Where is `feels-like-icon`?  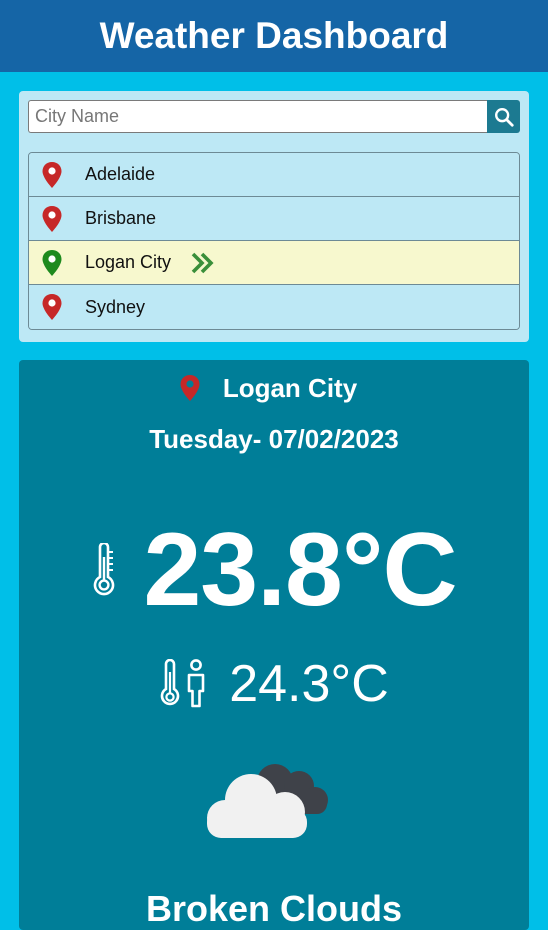 feels-like-icon is located at coordinates (182, 683).